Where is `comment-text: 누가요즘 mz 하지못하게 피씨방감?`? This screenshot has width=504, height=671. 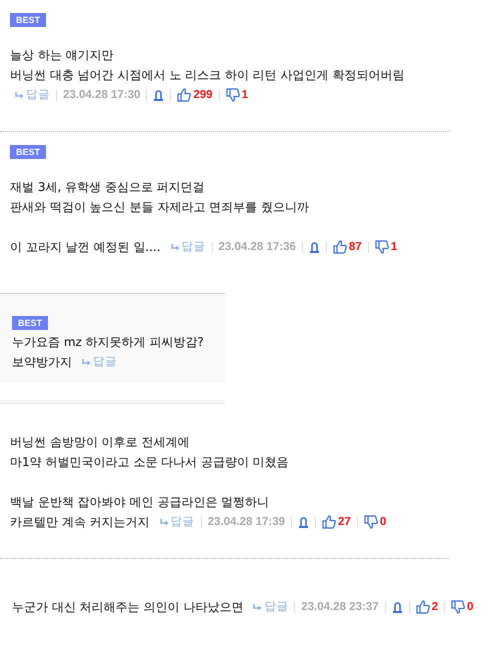
comment-text: 누가요즘 mz 하지못하게 피씨방감? is located at coordinates (108, 342).